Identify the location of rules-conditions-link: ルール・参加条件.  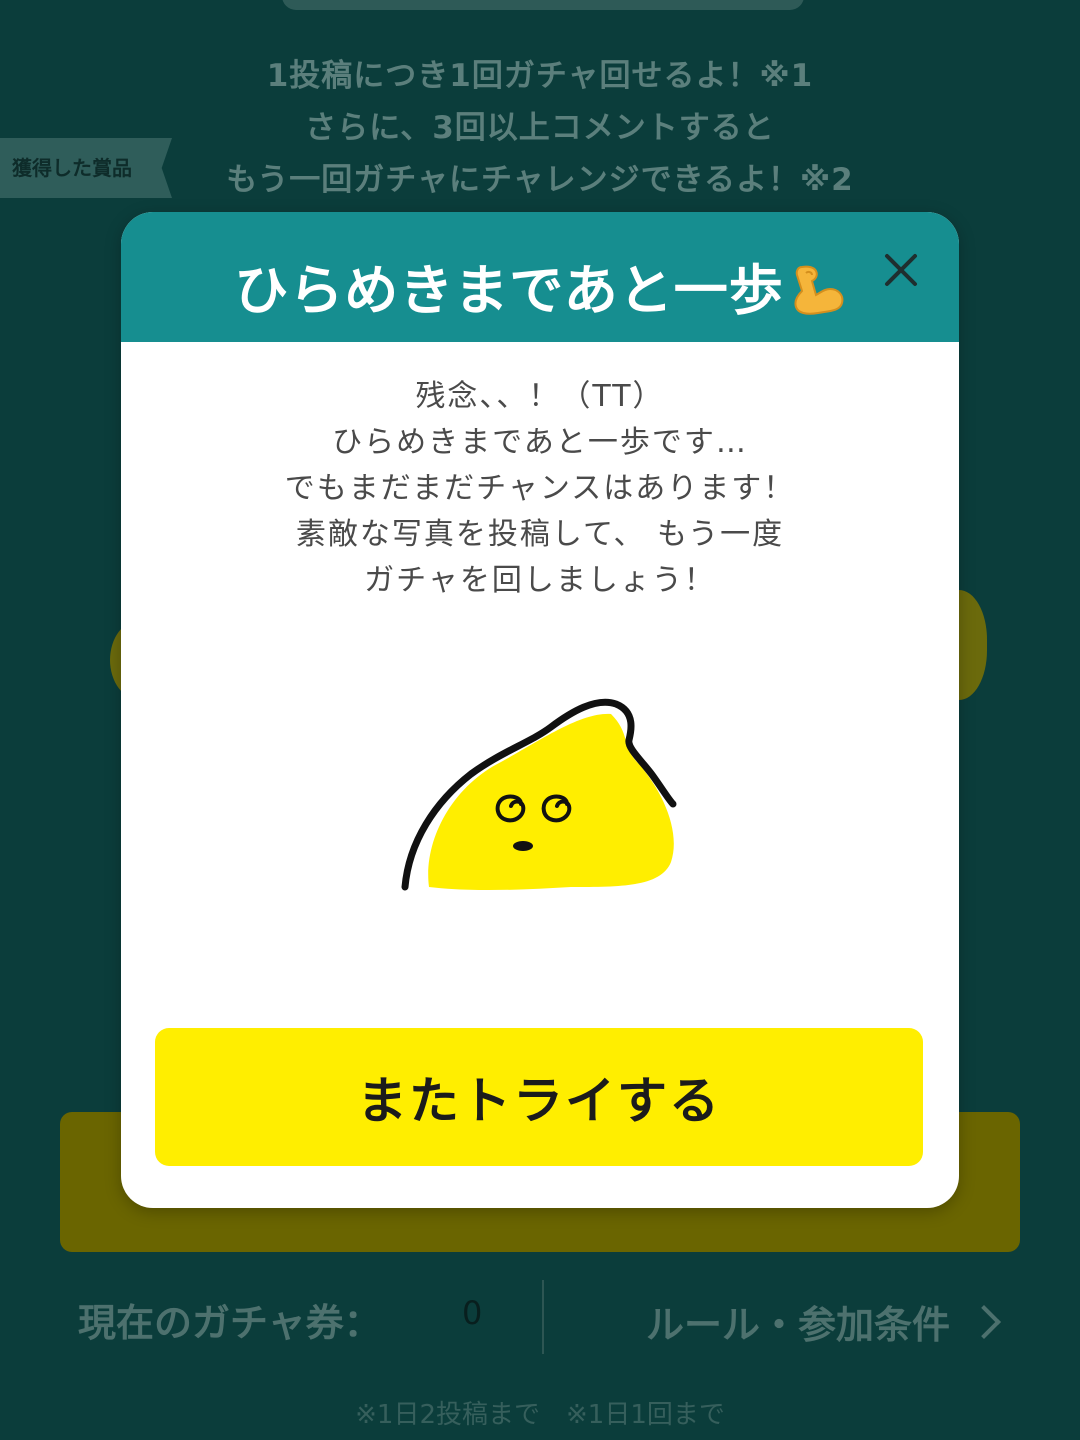
(823, 1321).